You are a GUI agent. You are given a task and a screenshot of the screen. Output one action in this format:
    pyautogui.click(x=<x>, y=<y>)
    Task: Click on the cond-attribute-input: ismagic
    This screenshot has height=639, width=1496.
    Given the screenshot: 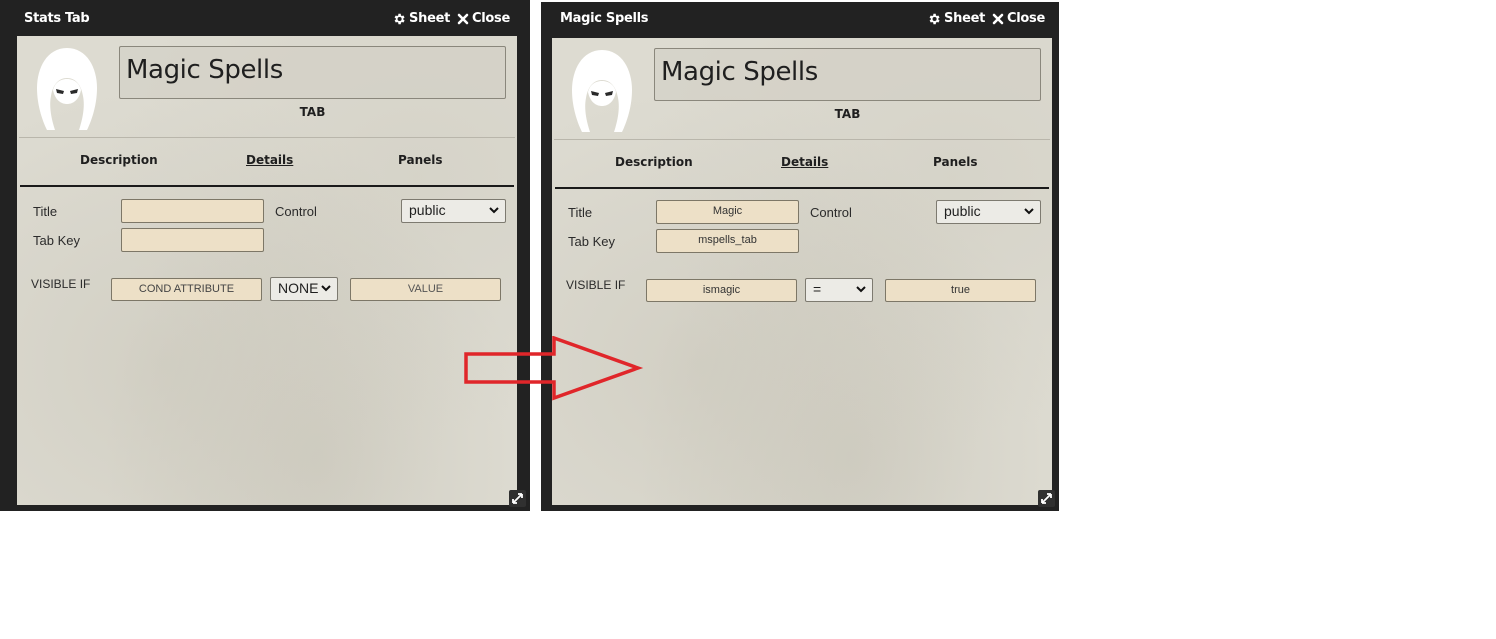 What is the action you would take?
    pyautogui.click(x=721, y=290)
    